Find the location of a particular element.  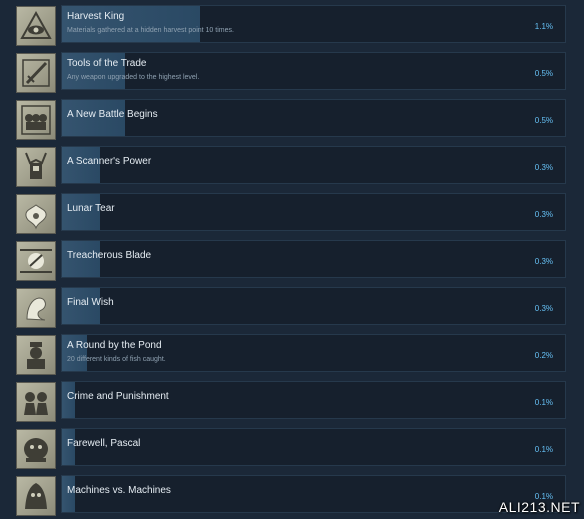

achievement-title: Lunar Tear is located at coordinates (91, 208).